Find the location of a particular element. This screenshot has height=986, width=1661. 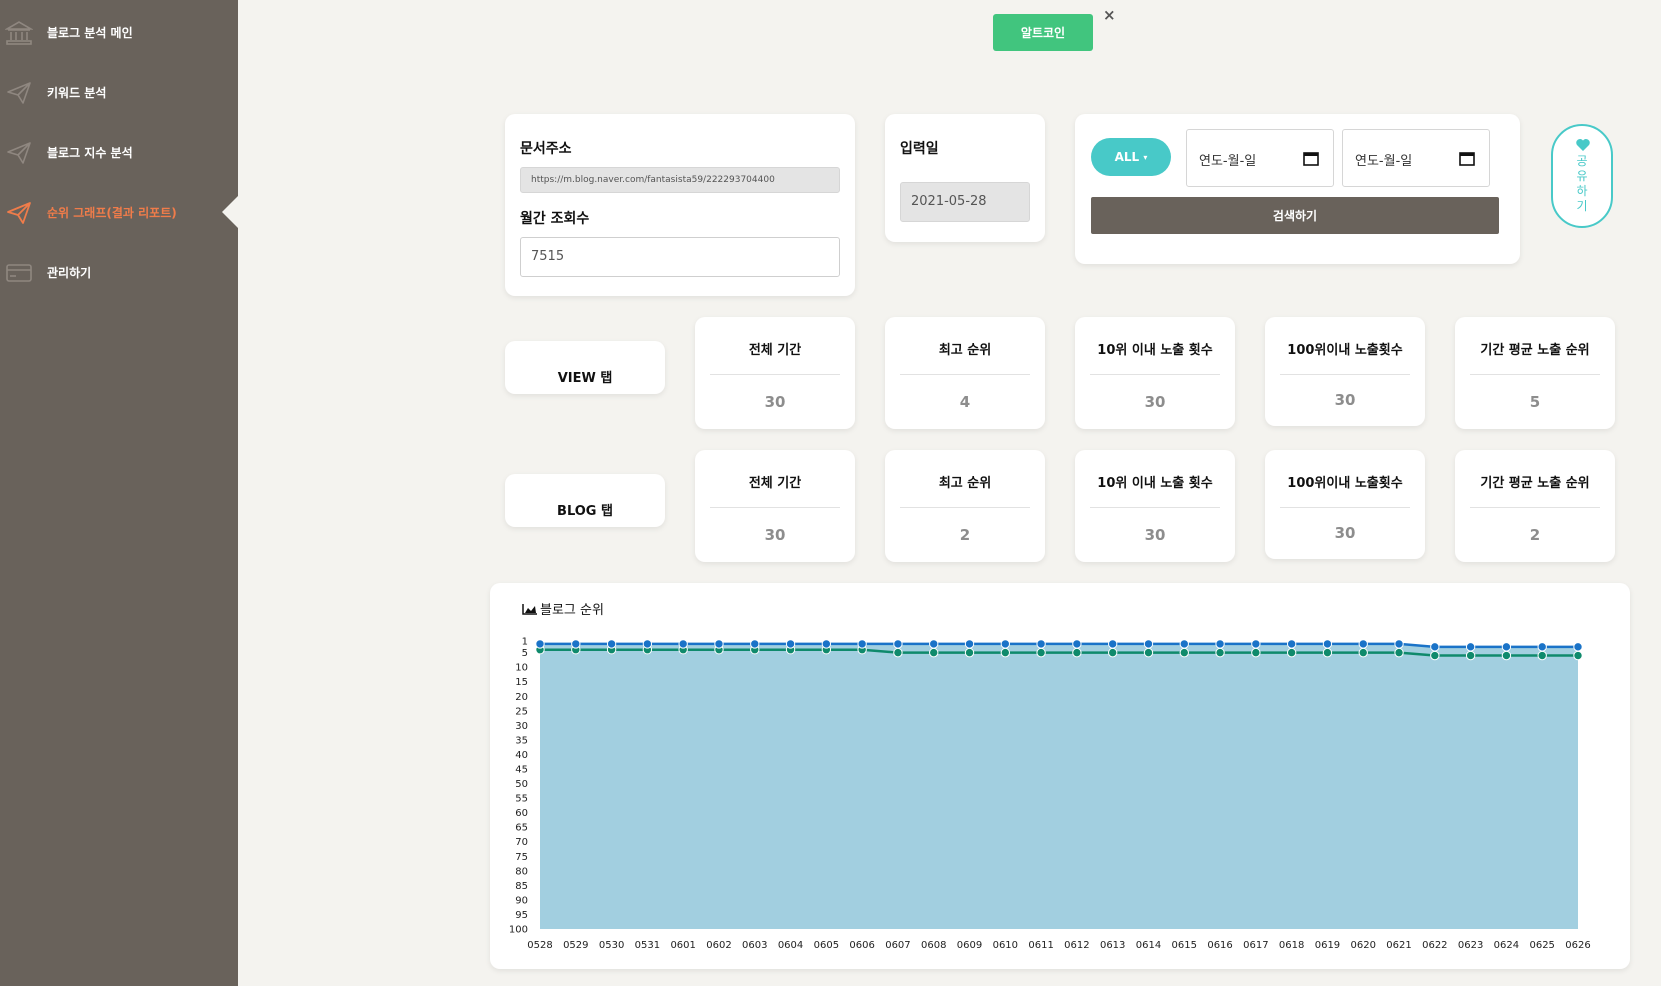

view-stat-total-period: 전체 기간 30 is located at coordinates (775, 373).